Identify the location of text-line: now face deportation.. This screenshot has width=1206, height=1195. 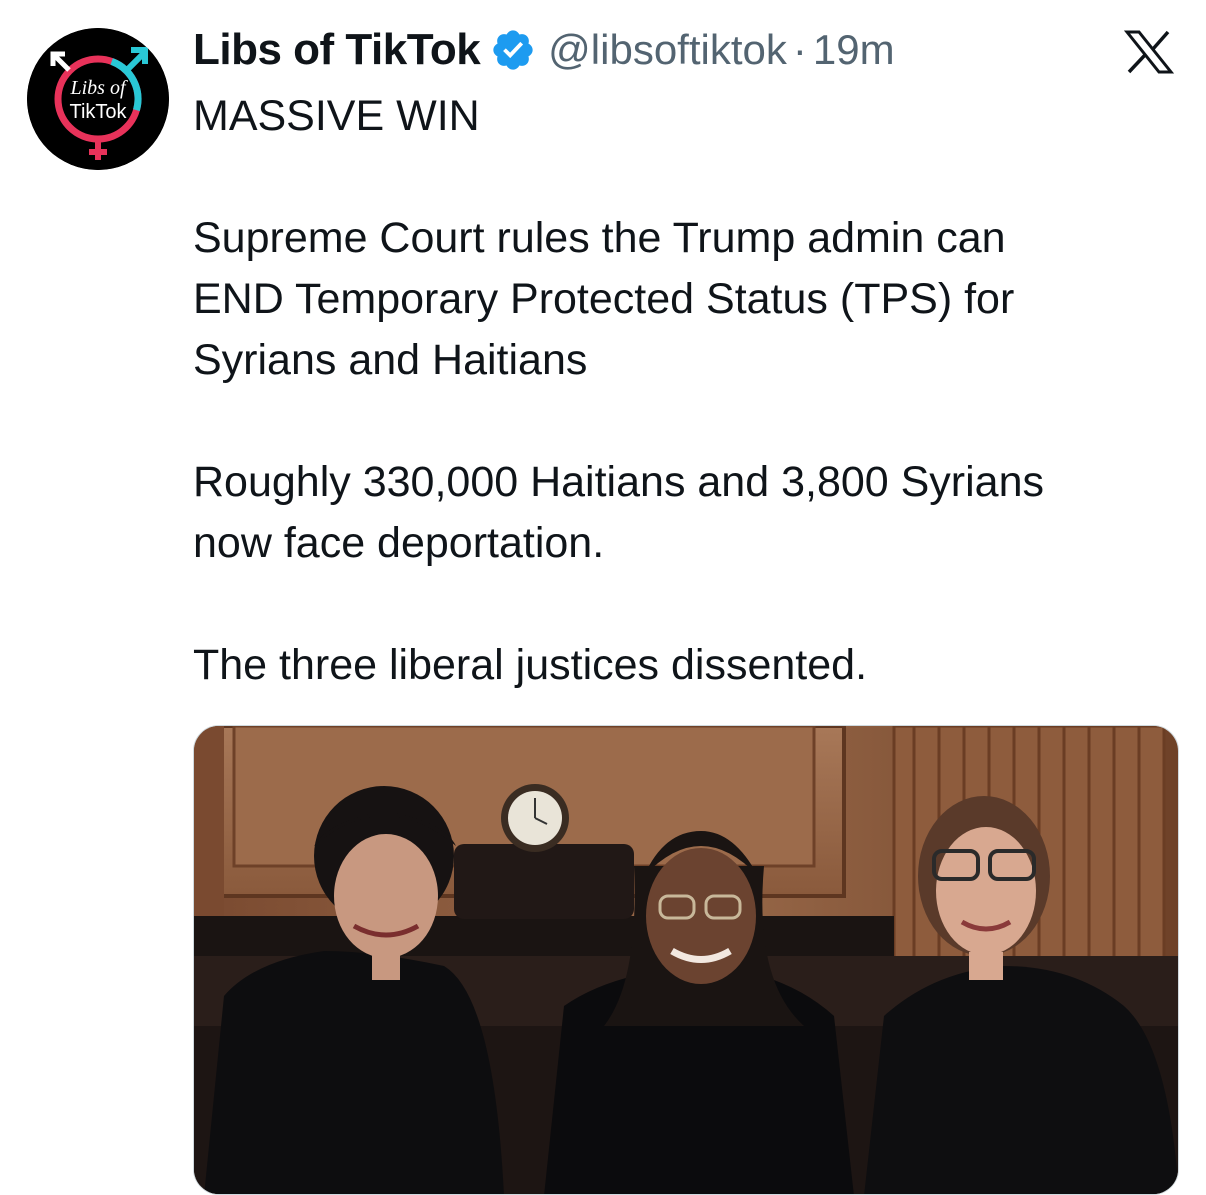
(399, 543).